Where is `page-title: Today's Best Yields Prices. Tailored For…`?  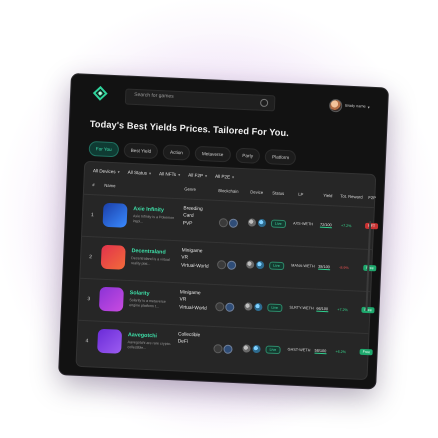
page-title: Today's Best Yields Prices. Tailored For… is located at coordinates (189, 128).